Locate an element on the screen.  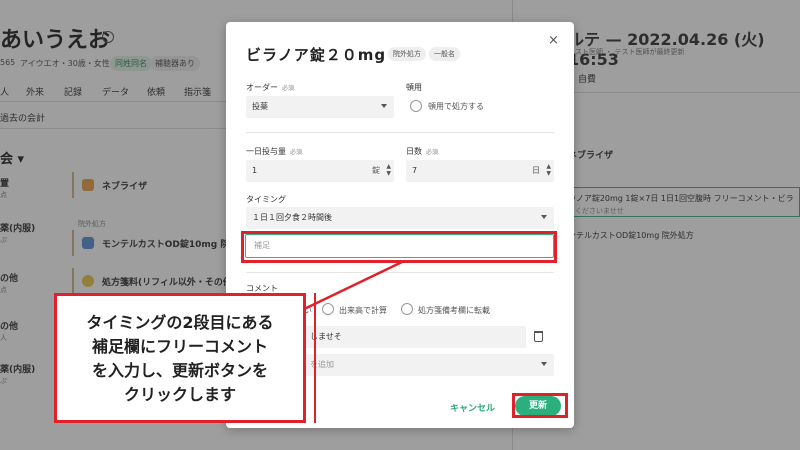
close-icon: × is located at coordinates (553, 40).